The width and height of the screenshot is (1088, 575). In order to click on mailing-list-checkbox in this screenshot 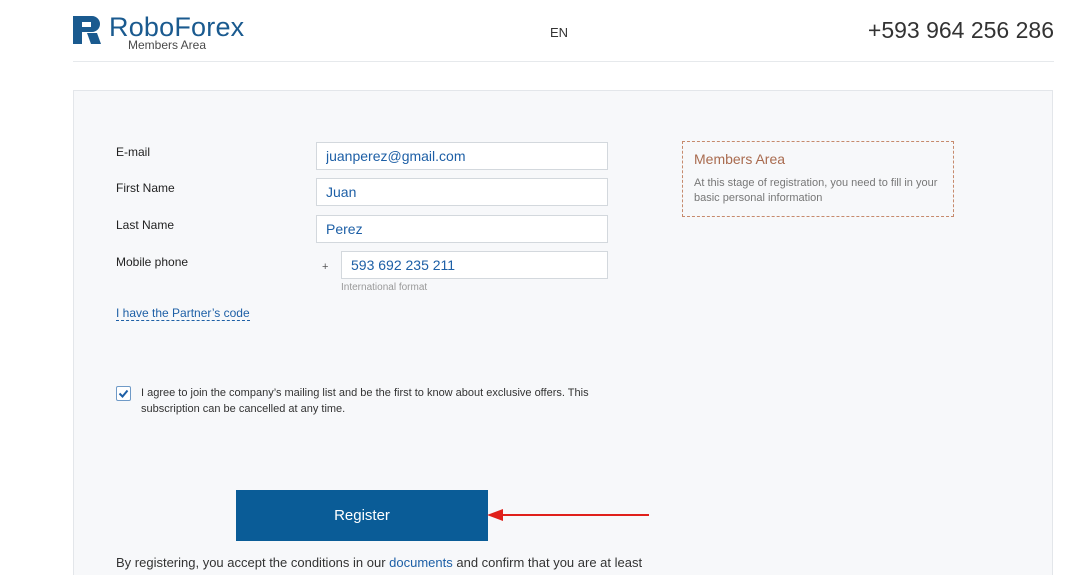, I will do `click(123, 393)`.